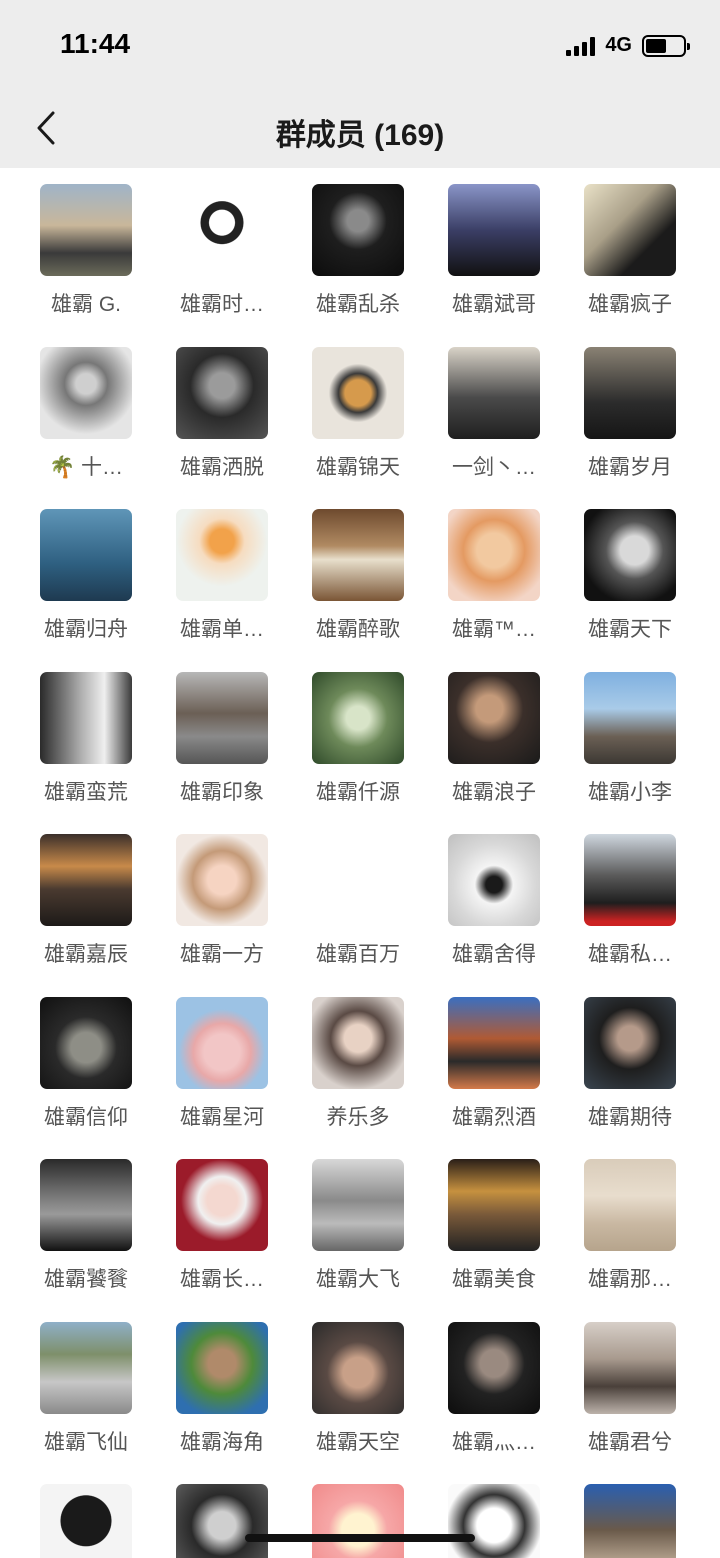 This screenshot has width=720, height=1558. I want to click on member-item: 雄霸锦天, so click(358, 412).